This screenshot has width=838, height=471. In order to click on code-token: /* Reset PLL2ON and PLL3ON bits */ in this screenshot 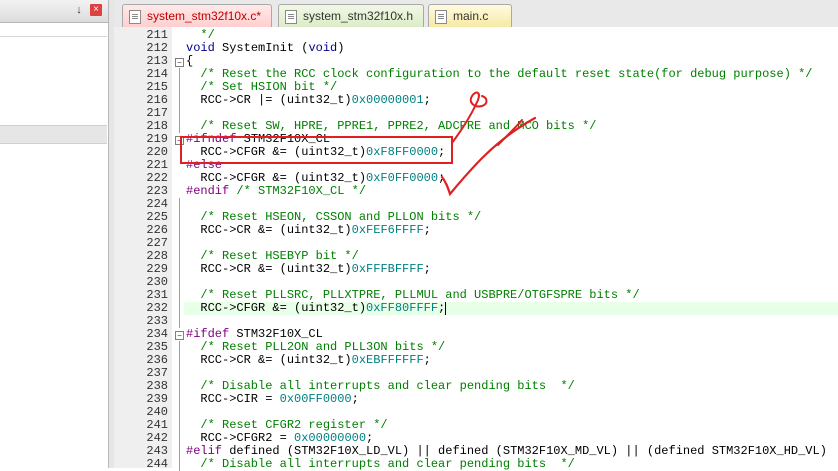, I will do `click(316, 347)`.